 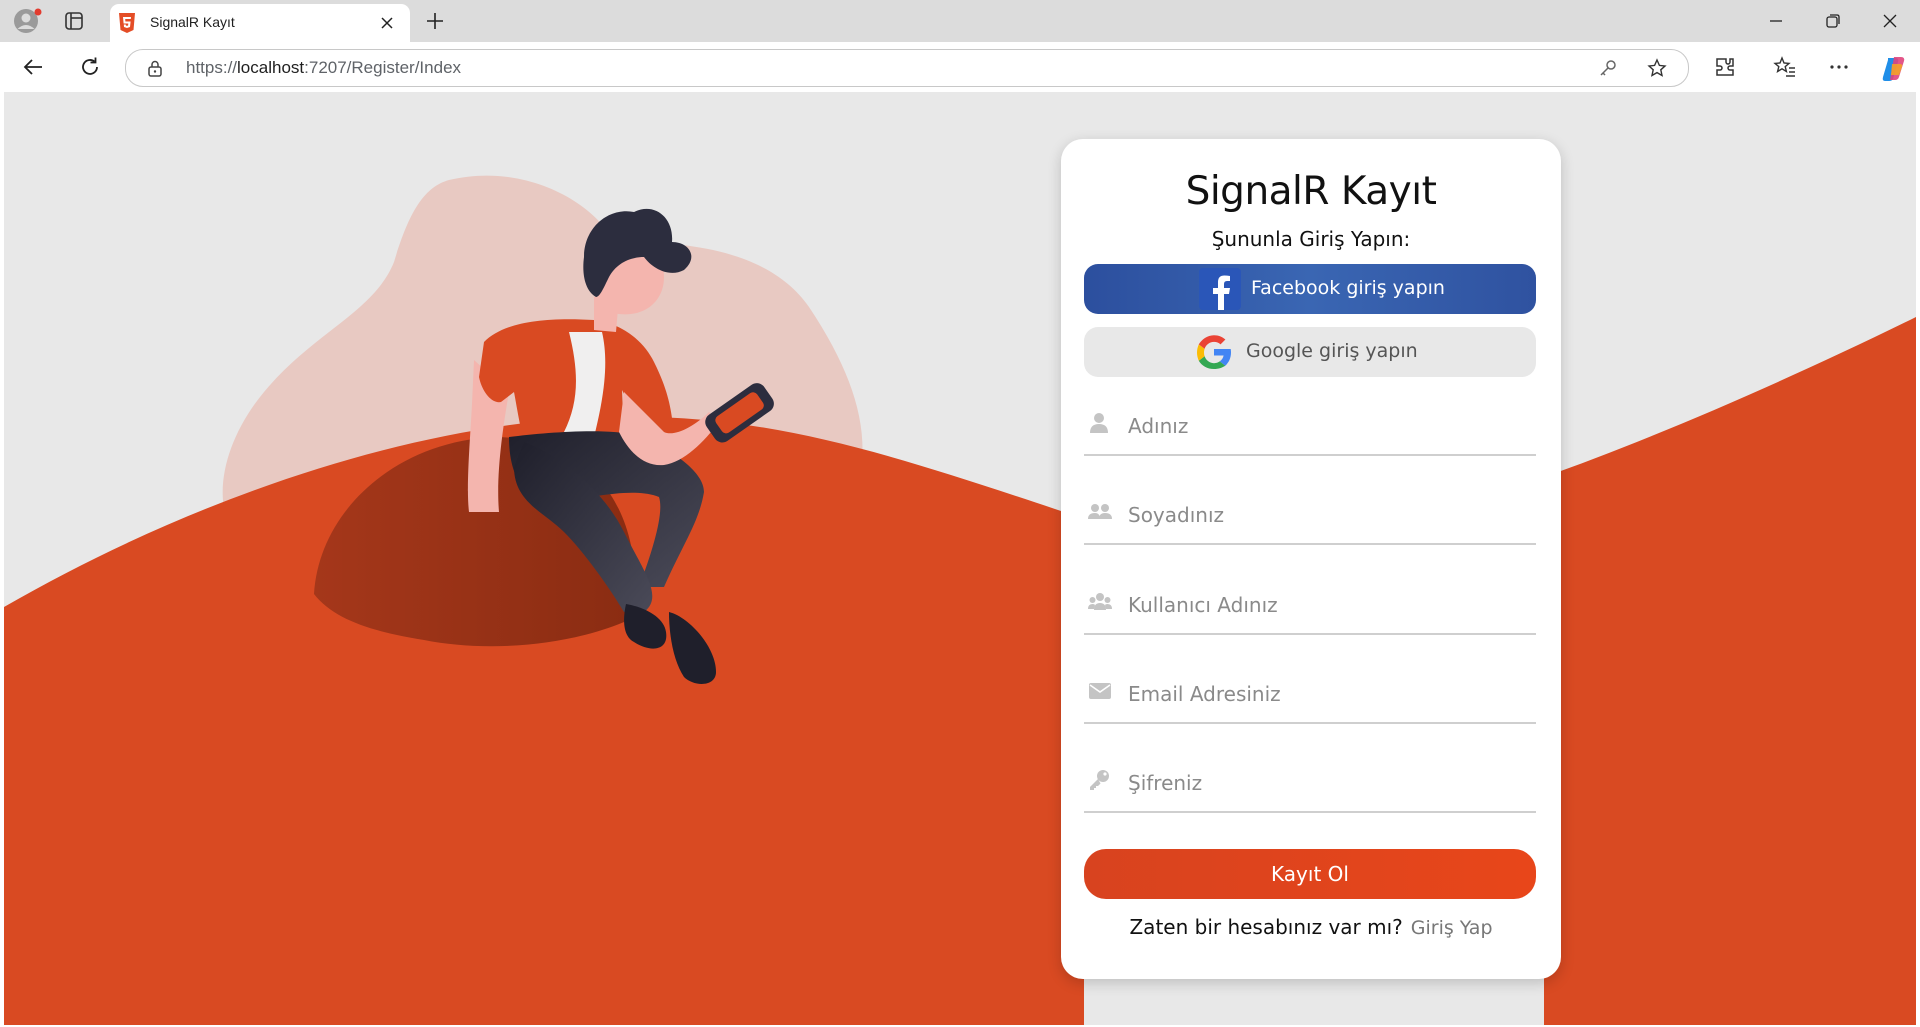 I want to click on extensions-icon, so click(x=1725, y=67).